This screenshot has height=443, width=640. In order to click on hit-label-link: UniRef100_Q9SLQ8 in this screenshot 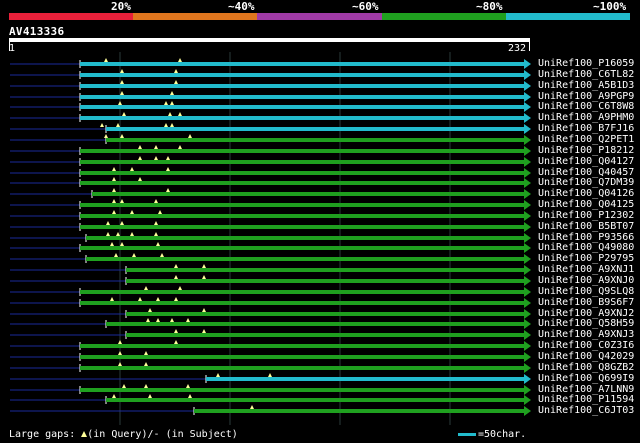, I will do `click(586, 292)`.